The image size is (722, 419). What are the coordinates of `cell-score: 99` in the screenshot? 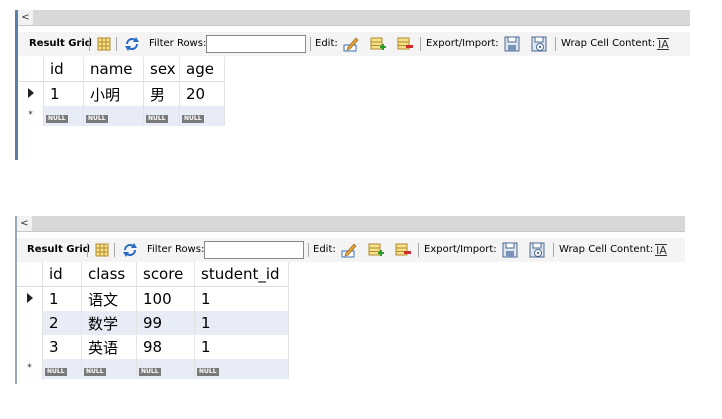 It's located at (165, 323).